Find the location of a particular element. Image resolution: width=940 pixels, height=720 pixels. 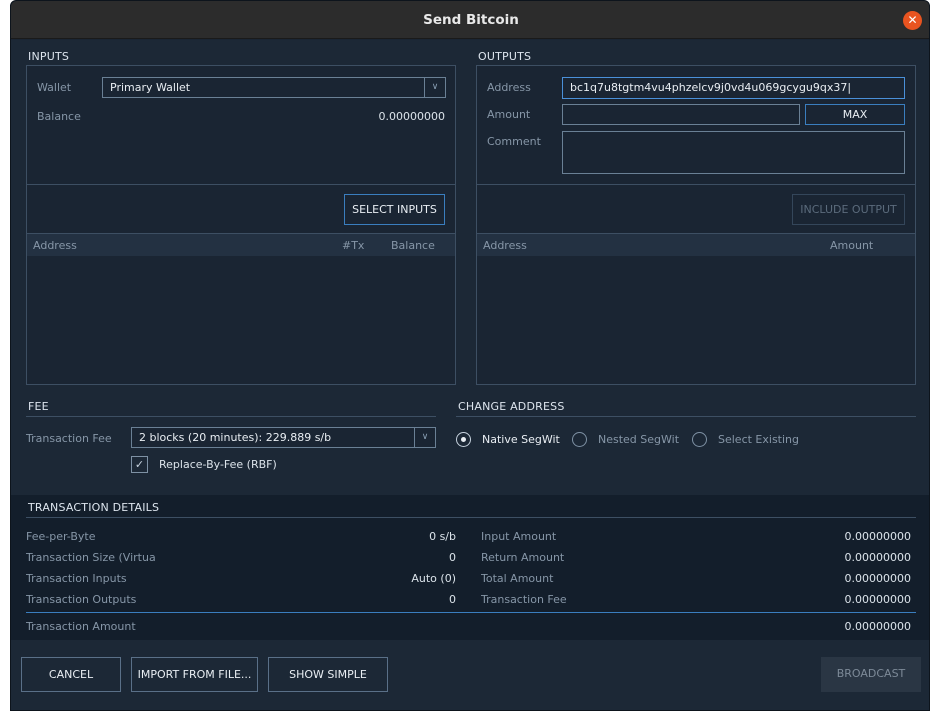

broadcast-button: BROADCAST is located at coordinates (871, 674).